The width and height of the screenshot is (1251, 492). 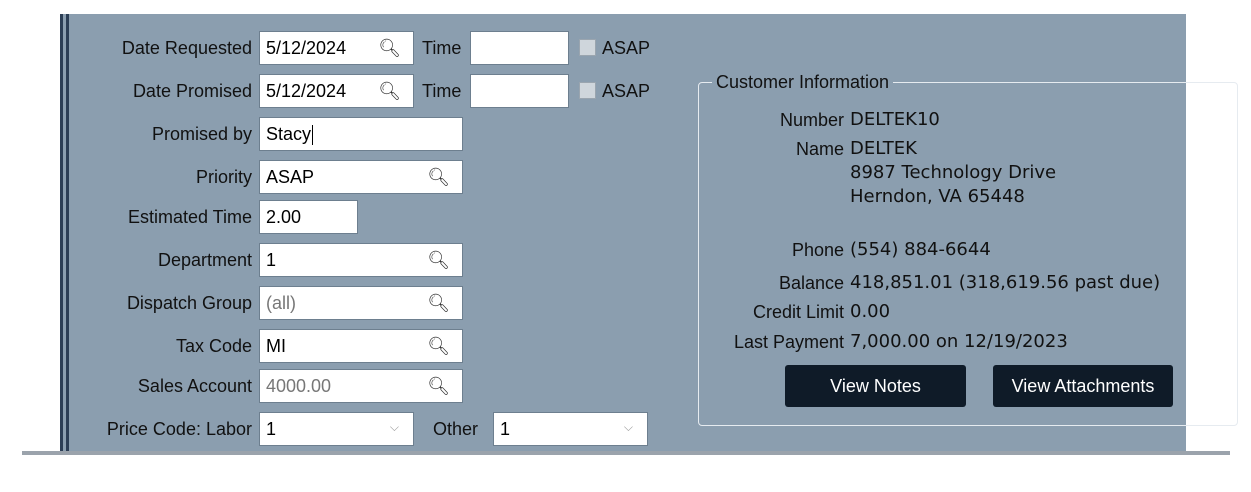 I want to click on left-border-inner, so click(x=67, y=233).